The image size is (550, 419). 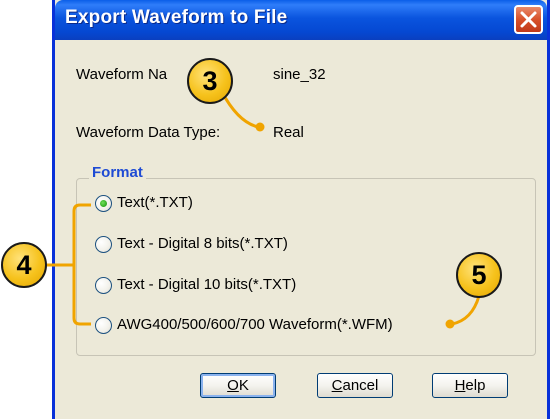 I want to click on callout-5-leader, so click(x=466, y=310).